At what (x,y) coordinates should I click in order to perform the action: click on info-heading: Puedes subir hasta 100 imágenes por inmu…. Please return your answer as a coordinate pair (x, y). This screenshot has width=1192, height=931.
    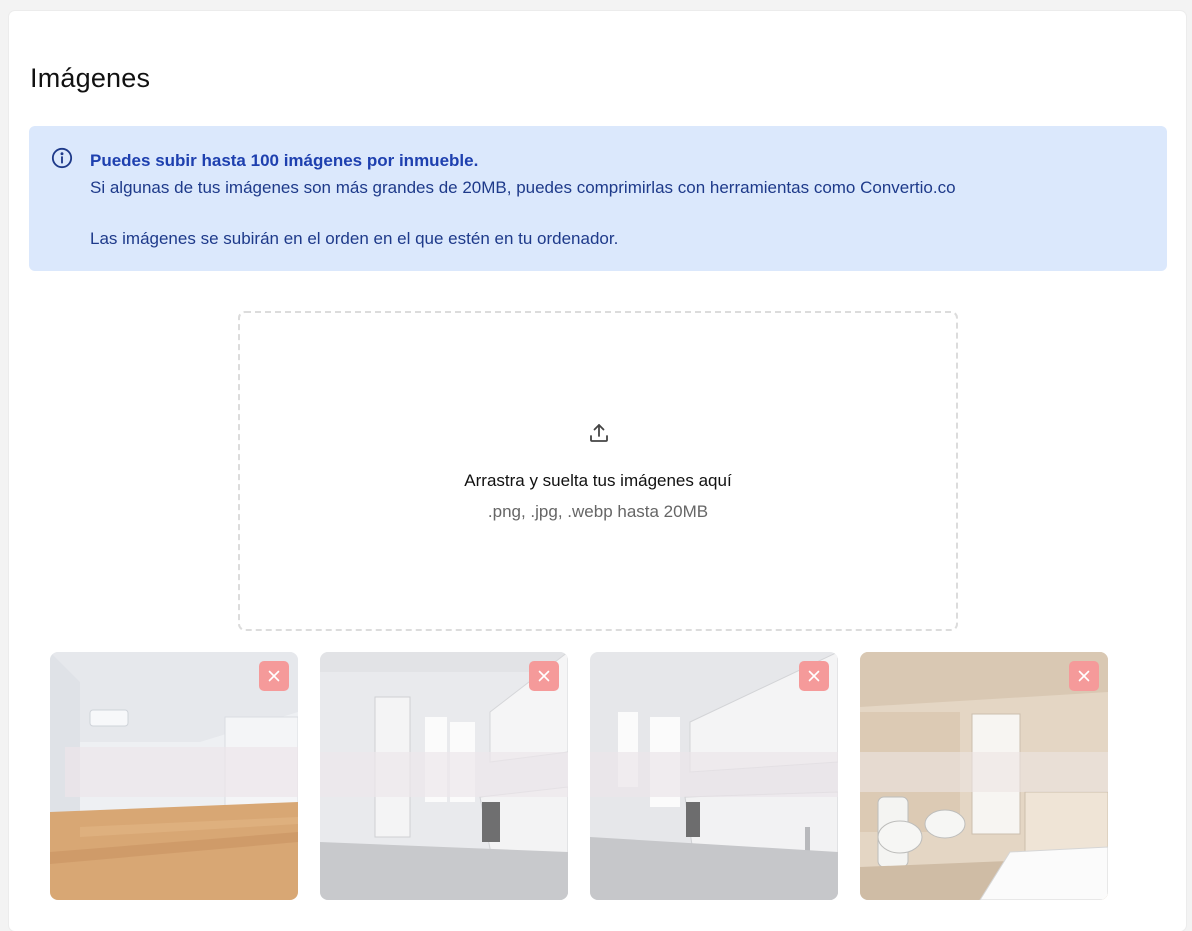
    Looking at the image, I should click on (284, 160).